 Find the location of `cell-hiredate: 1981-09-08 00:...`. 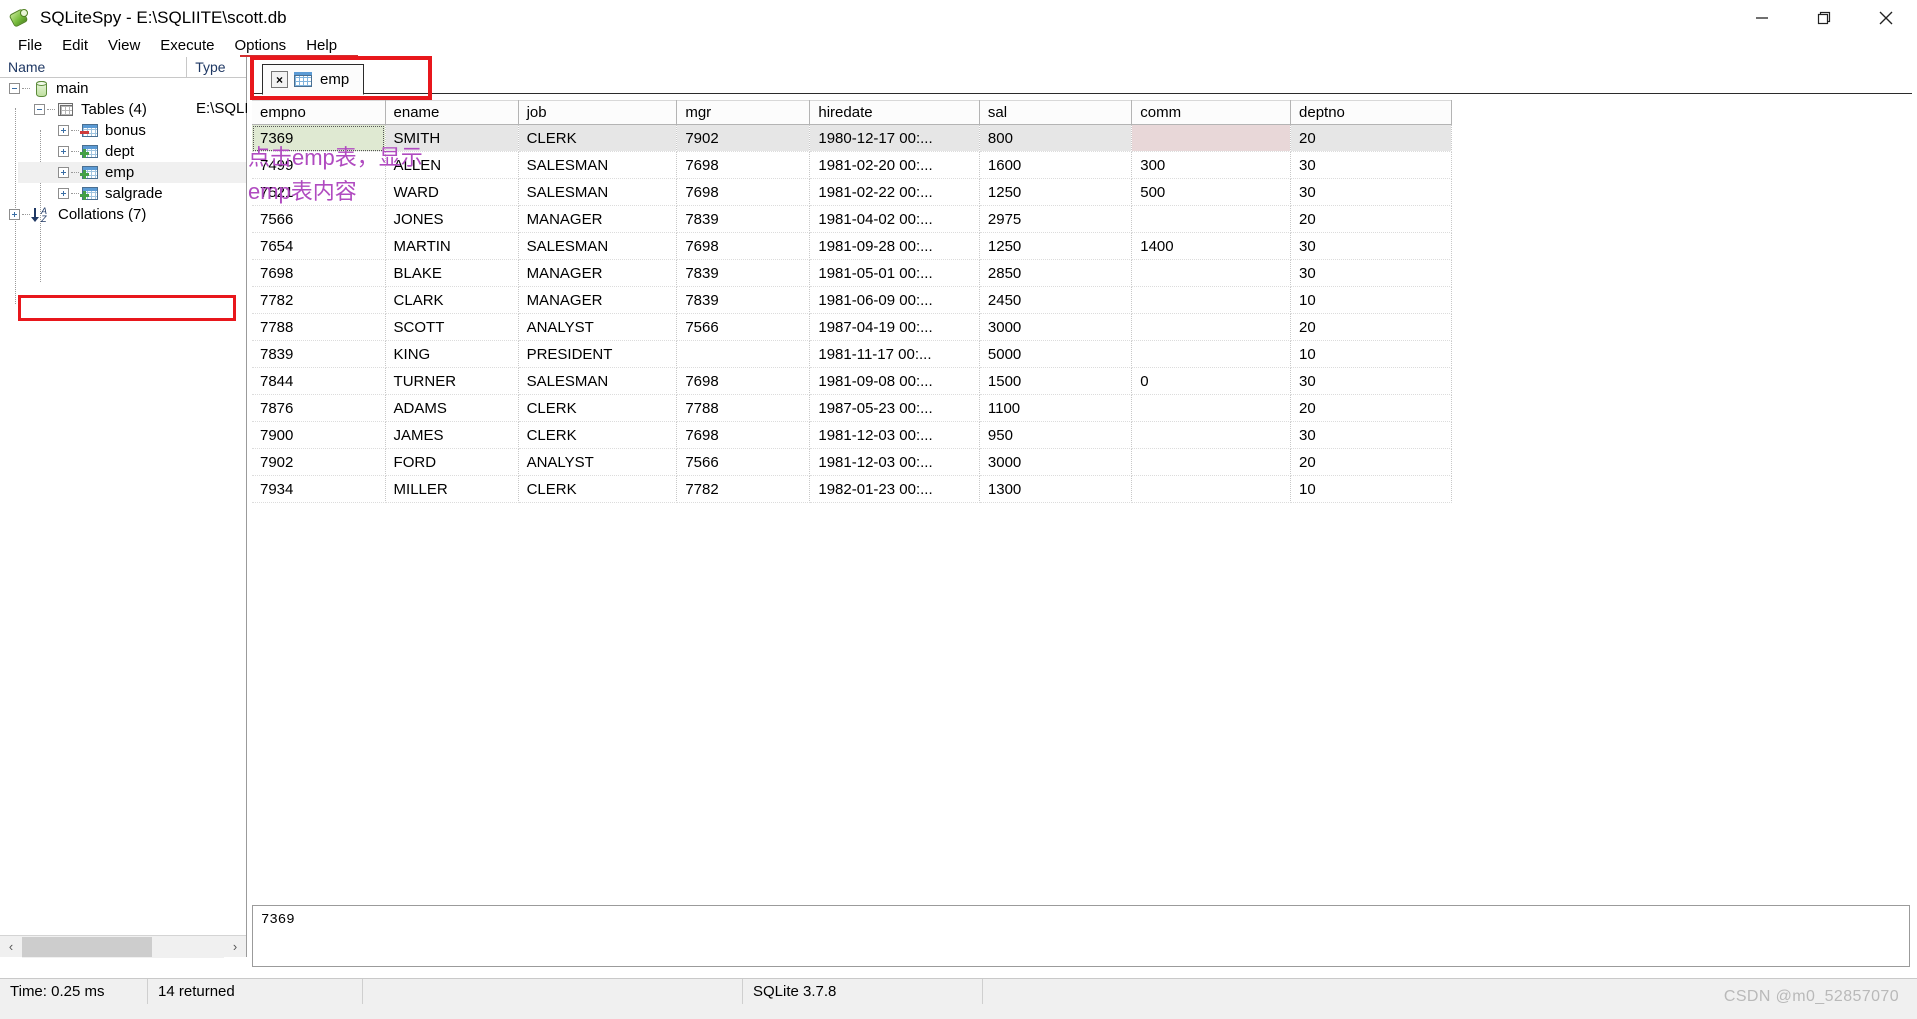

cell-hiredate: 1981-09-08 00:... is located at coordinates (894, 381).